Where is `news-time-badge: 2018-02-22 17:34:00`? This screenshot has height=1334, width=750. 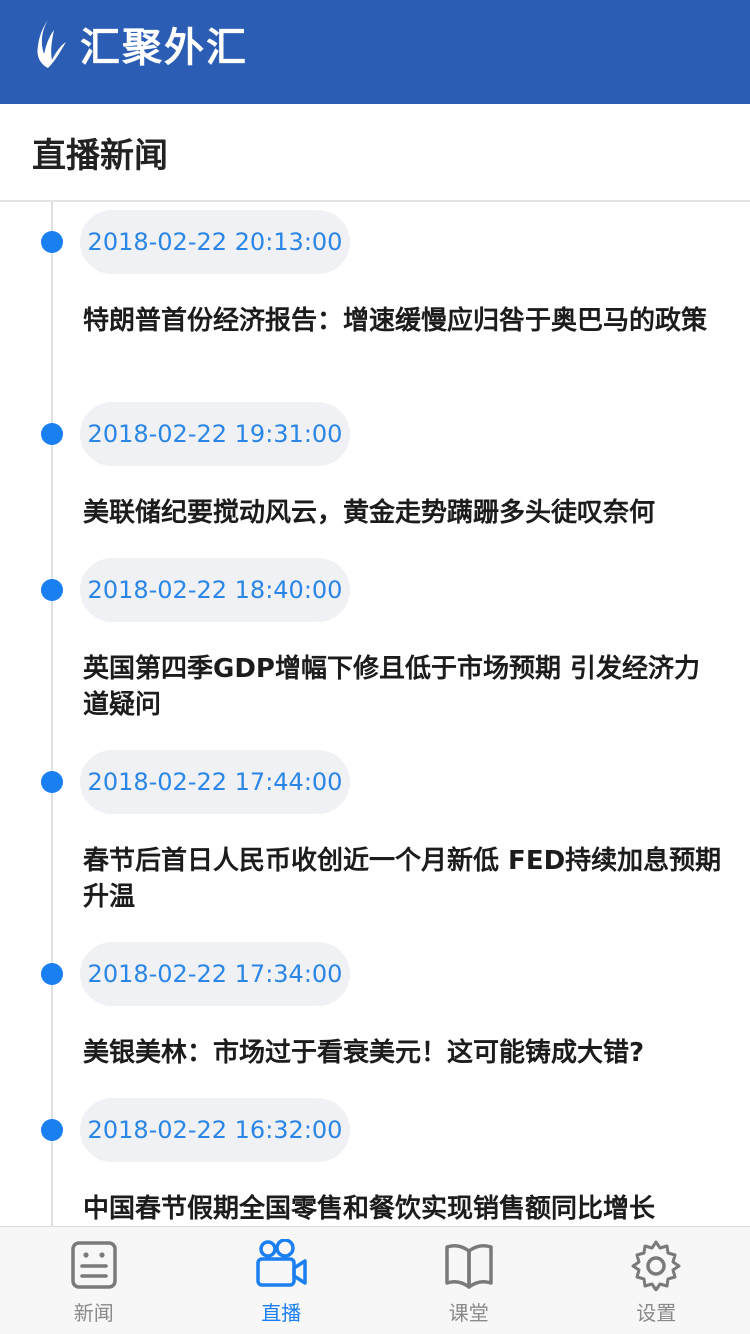 news-time-badge: 2018-02-22 17:34:00 is located at coordinates (215, 974).